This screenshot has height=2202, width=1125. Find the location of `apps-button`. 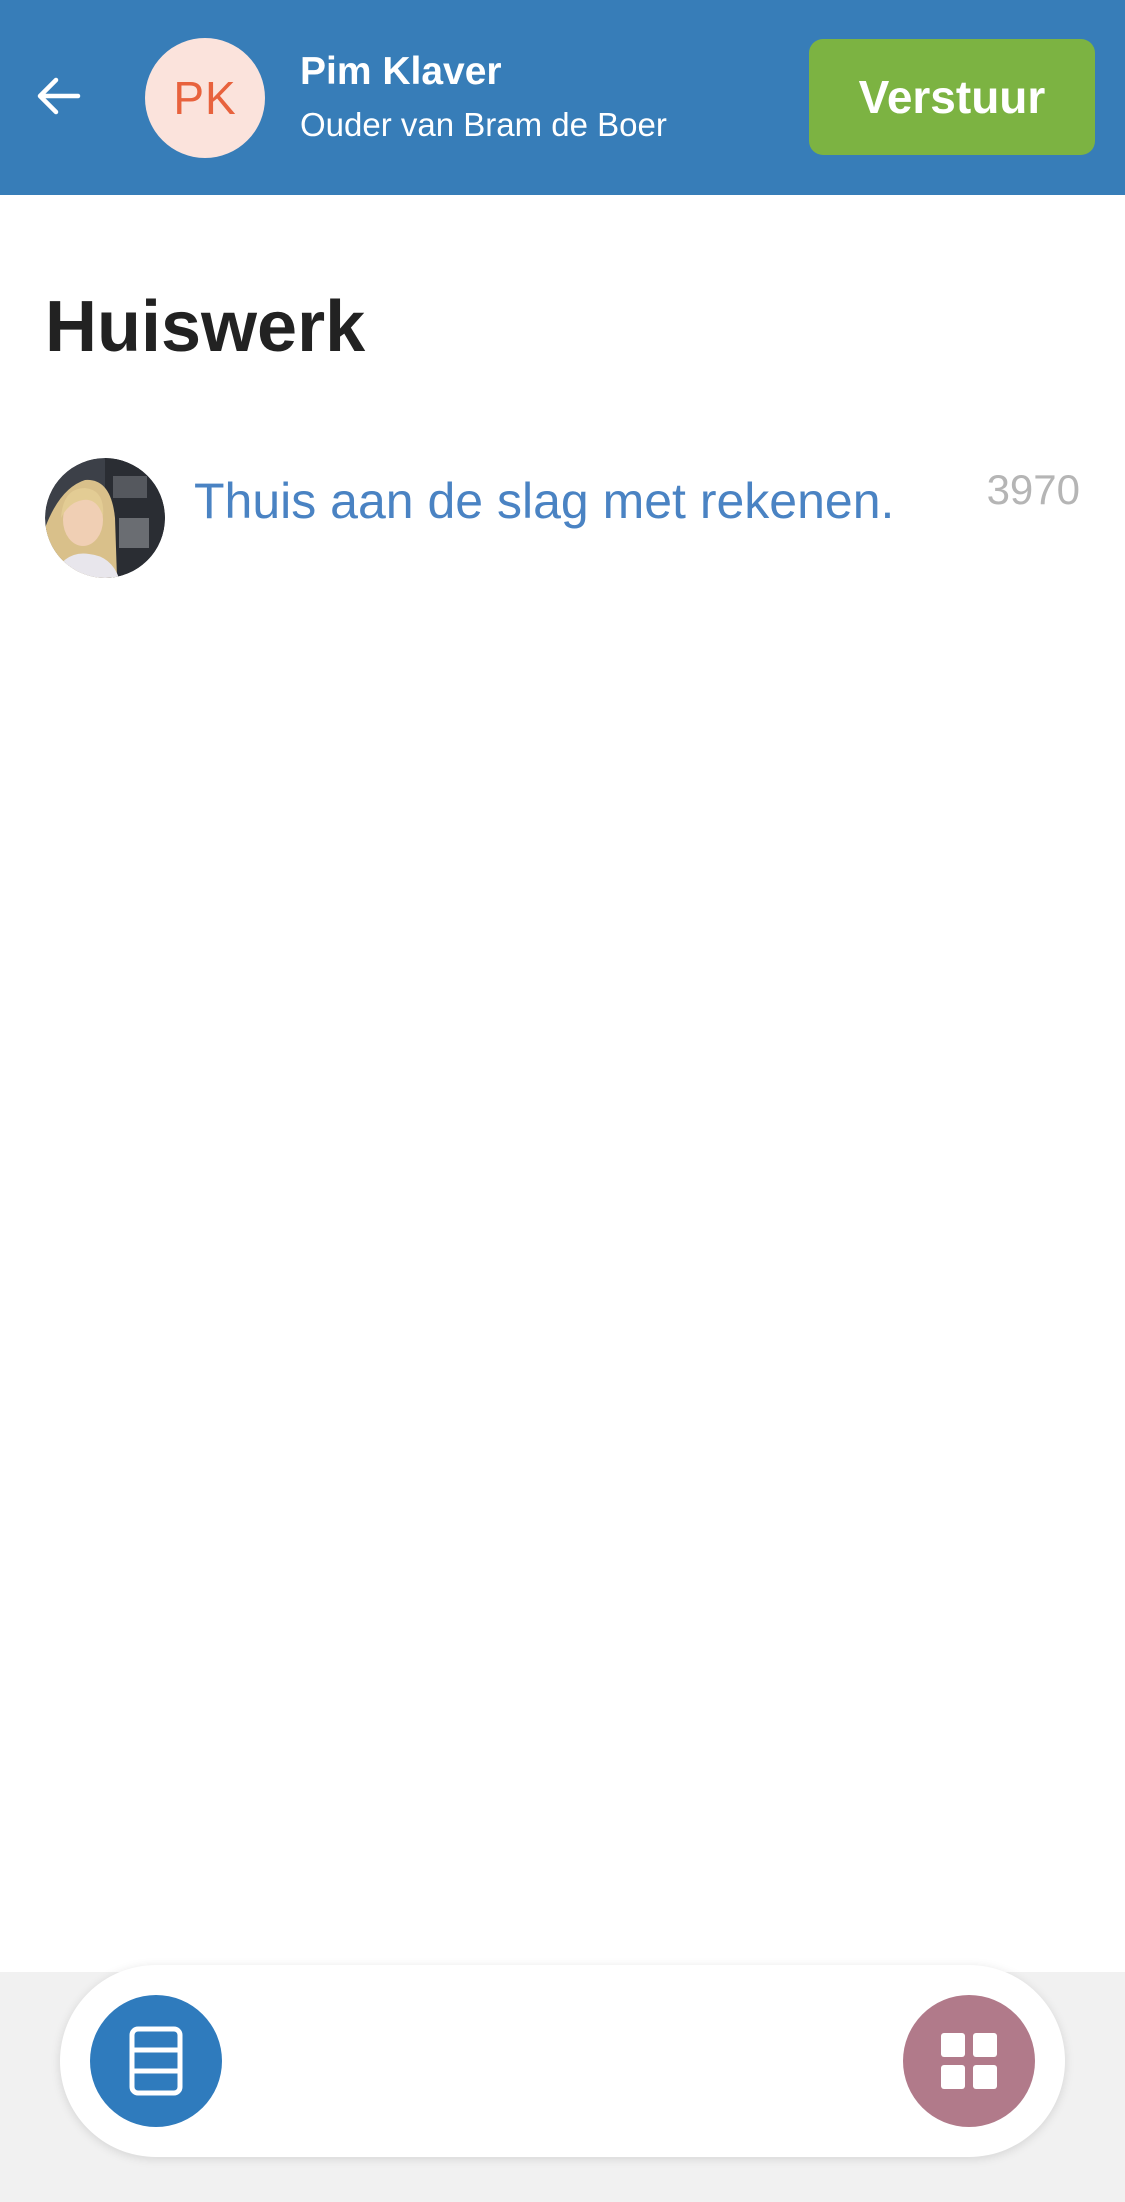

apps-button is located at coordinates (969, 2061).